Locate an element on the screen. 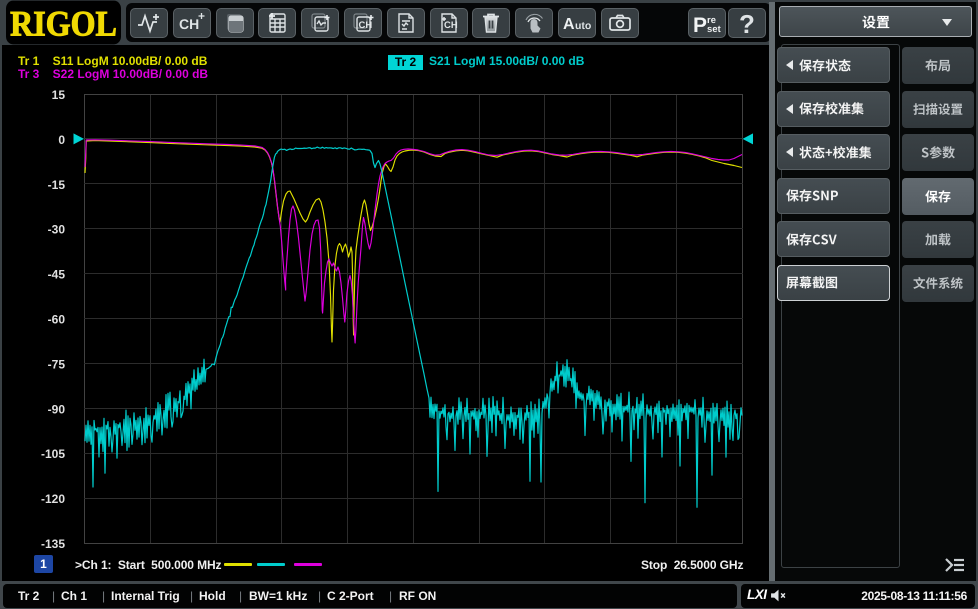  svg-text: -105 is located at coordinates (53, 454).